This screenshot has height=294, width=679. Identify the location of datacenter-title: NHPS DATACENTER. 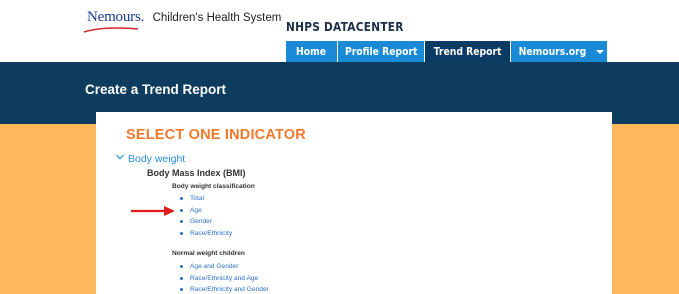
(345, 27).